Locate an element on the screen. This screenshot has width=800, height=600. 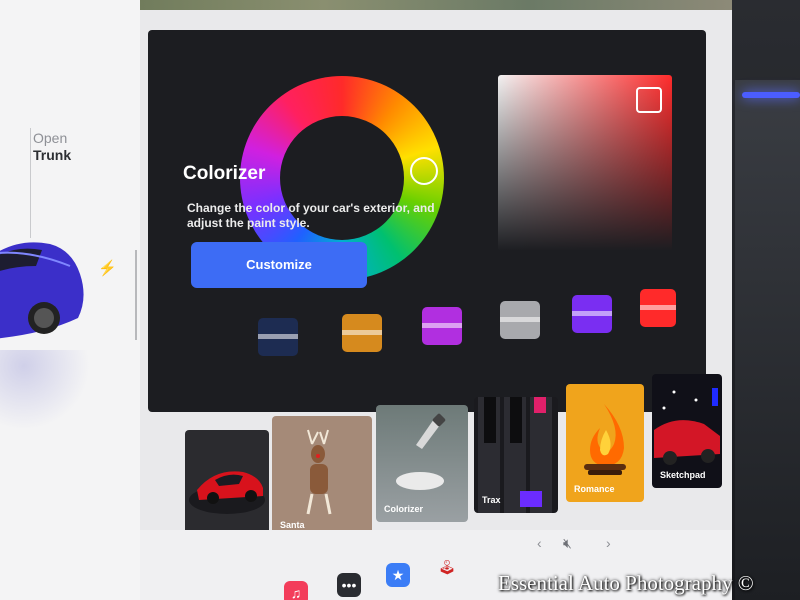
app-tile-trax: Trax is located at coordinates (516, 455).